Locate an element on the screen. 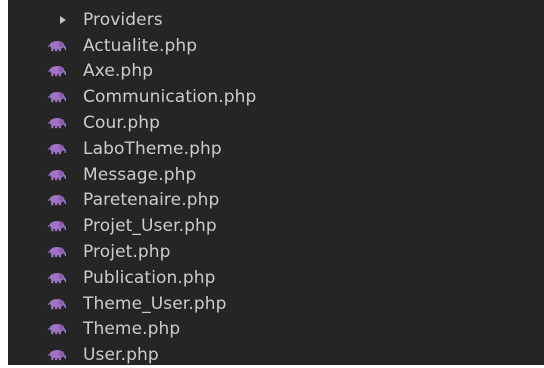 This screenshot has width=544, height=368. tree-file-user: User.php is located at coordinates (276, 355).